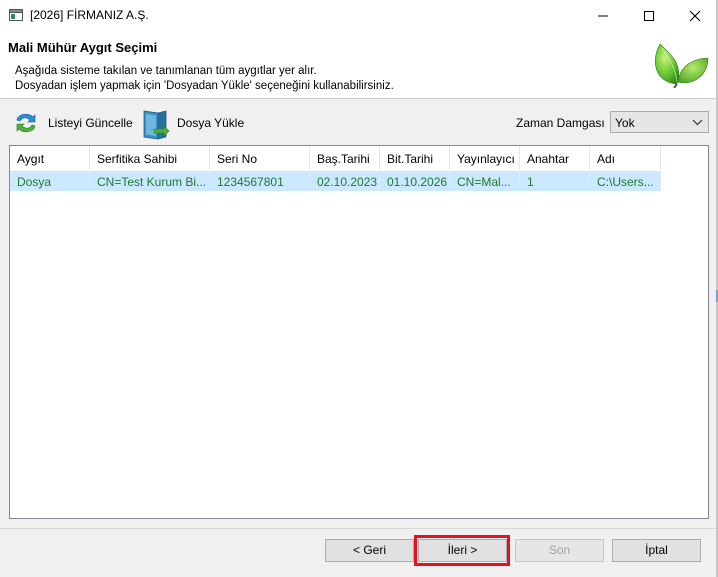  What do you see at coordinates (83, 47) in the screenshot?
I see `page-title: Mali Mühür Aygıt Seçimi` at bounding box center [83, 47].